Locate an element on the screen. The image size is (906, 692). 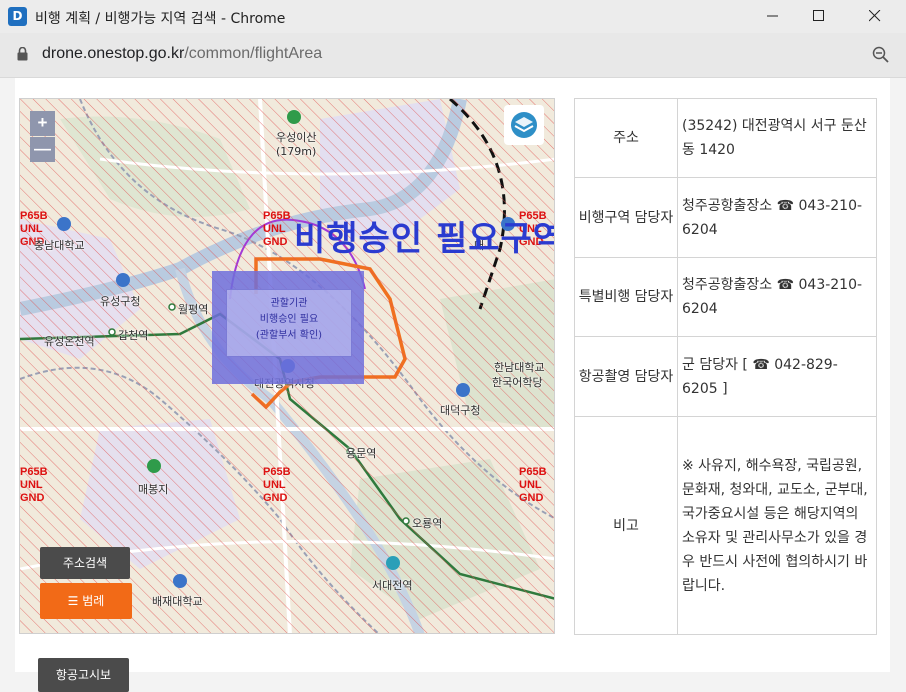
approval-required-warning: 비행승인 필요구역 is located at coordinates (424, 239).